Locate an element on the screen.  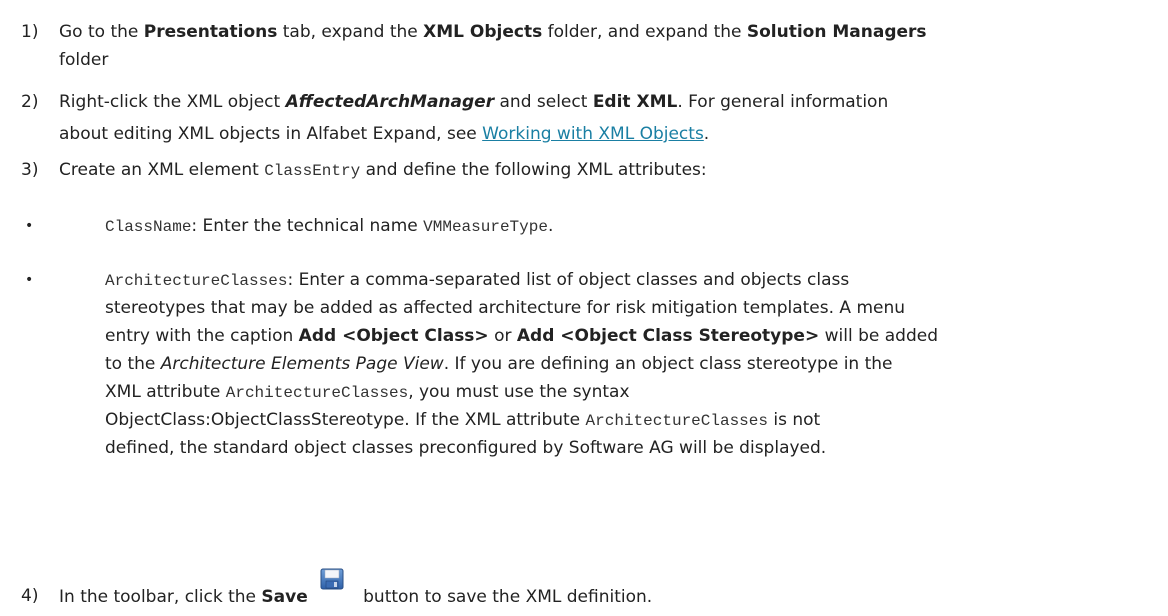
step-text-line: folder is located at coordinates (84, 60).